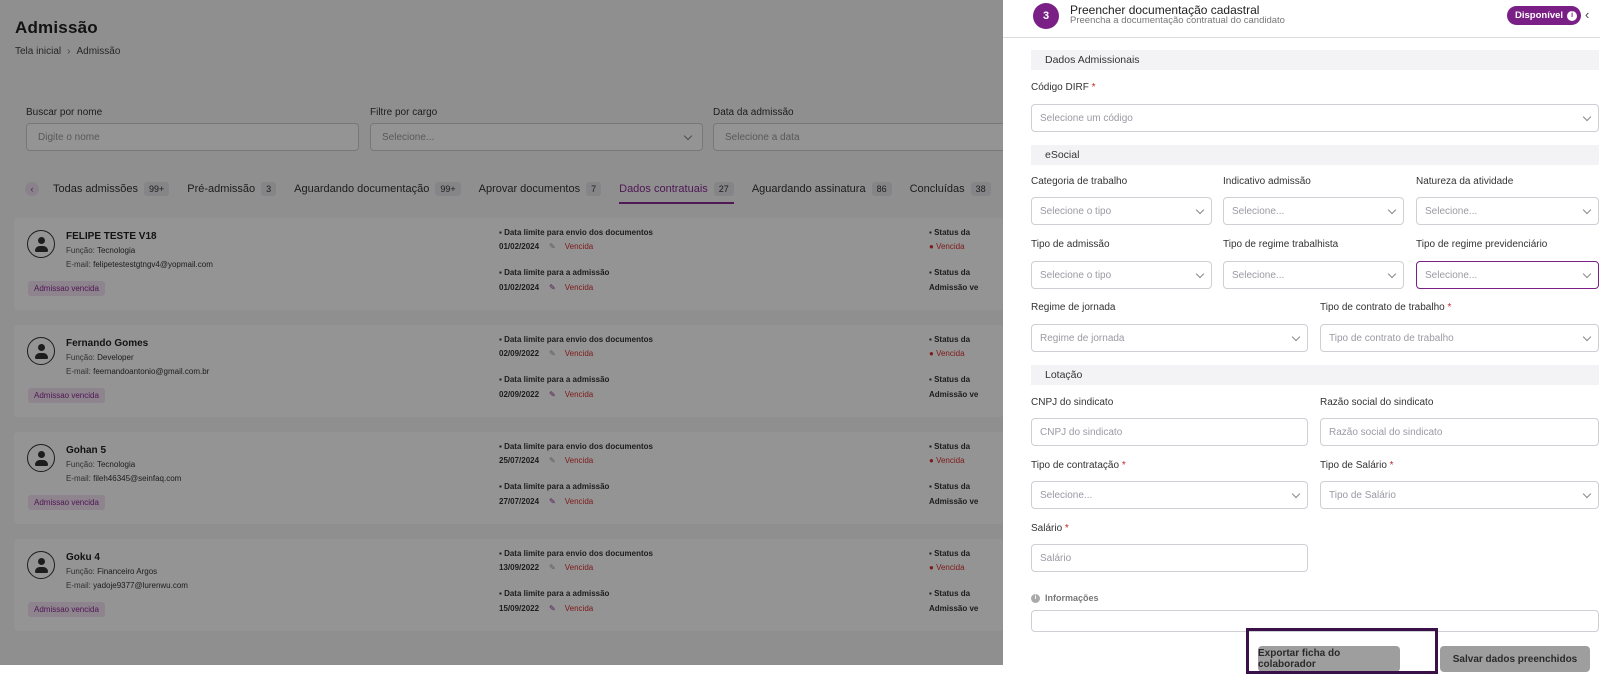 The image size is (1600, 678). I want to click on export-button: Exportar ficha do colaborador, so click(1329, 659).